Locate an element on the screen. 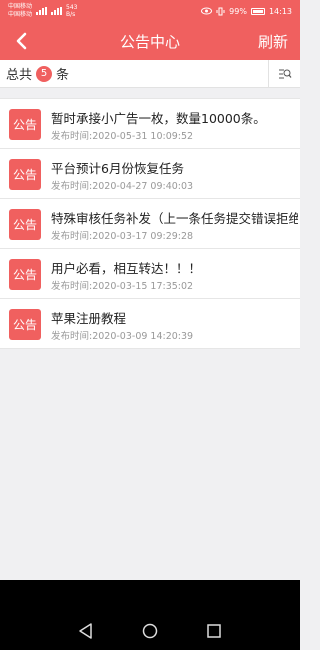 Image resolution: width=320 pixels, height=650 pixels. chevron-left-icon is located at coordinates (21, 41).